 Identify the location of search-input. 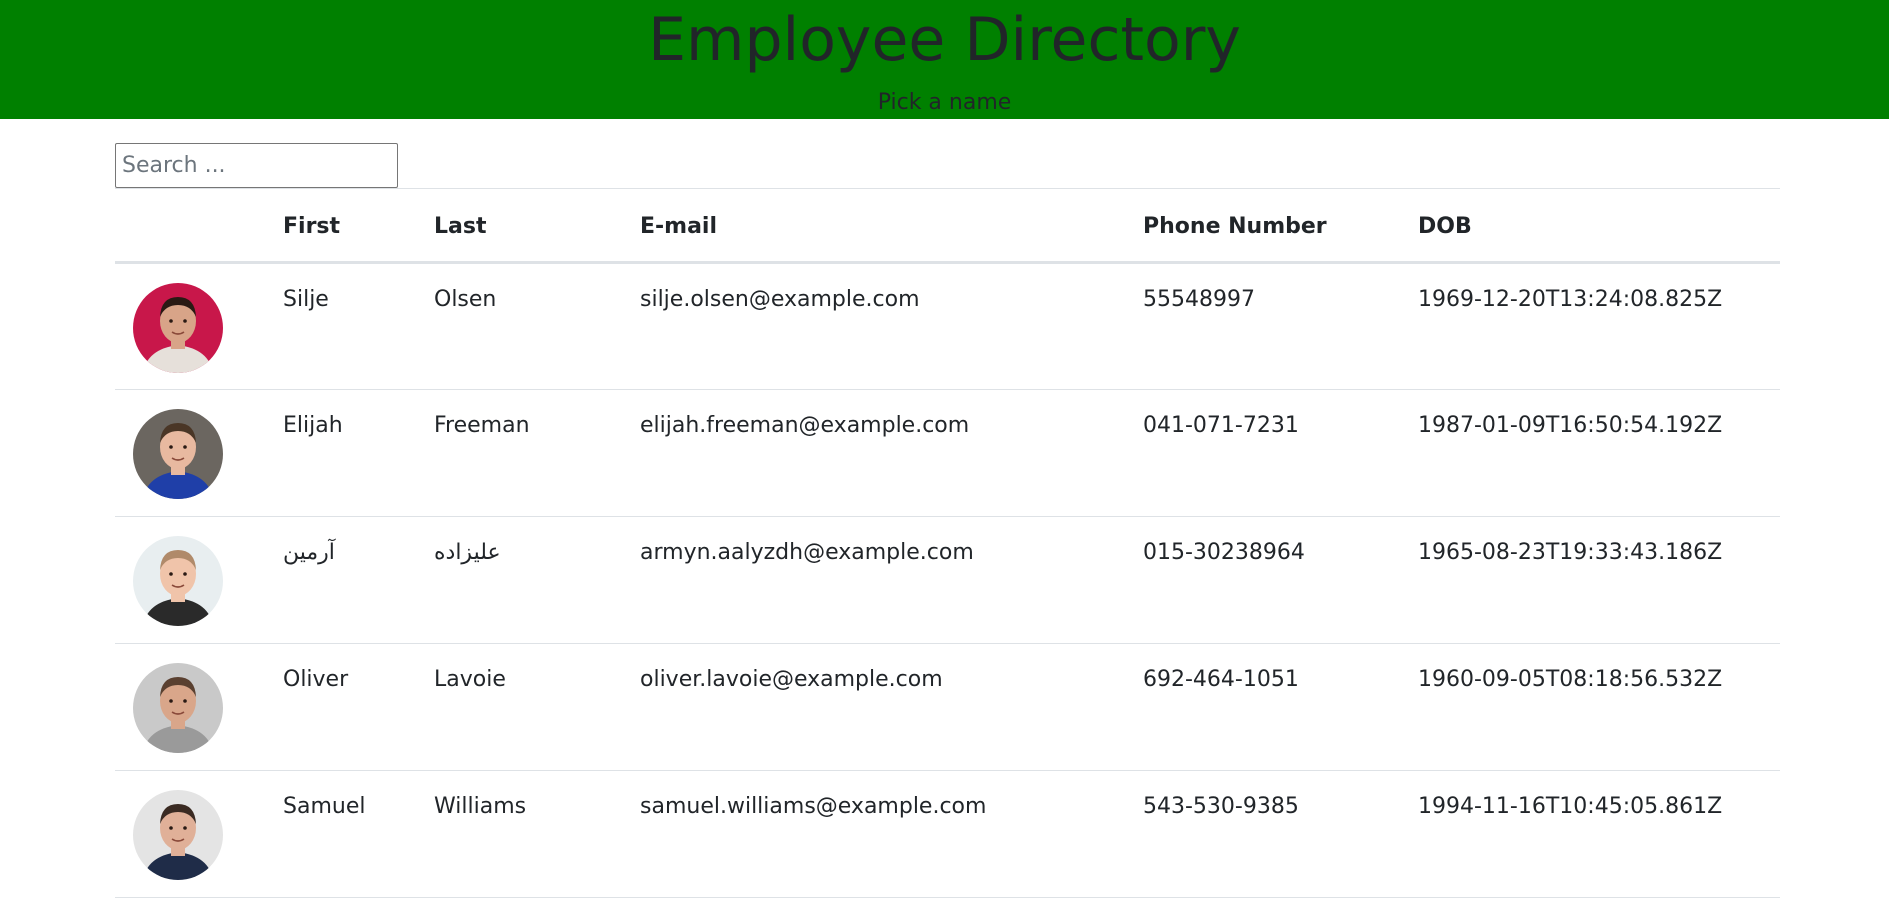
(256, 165).